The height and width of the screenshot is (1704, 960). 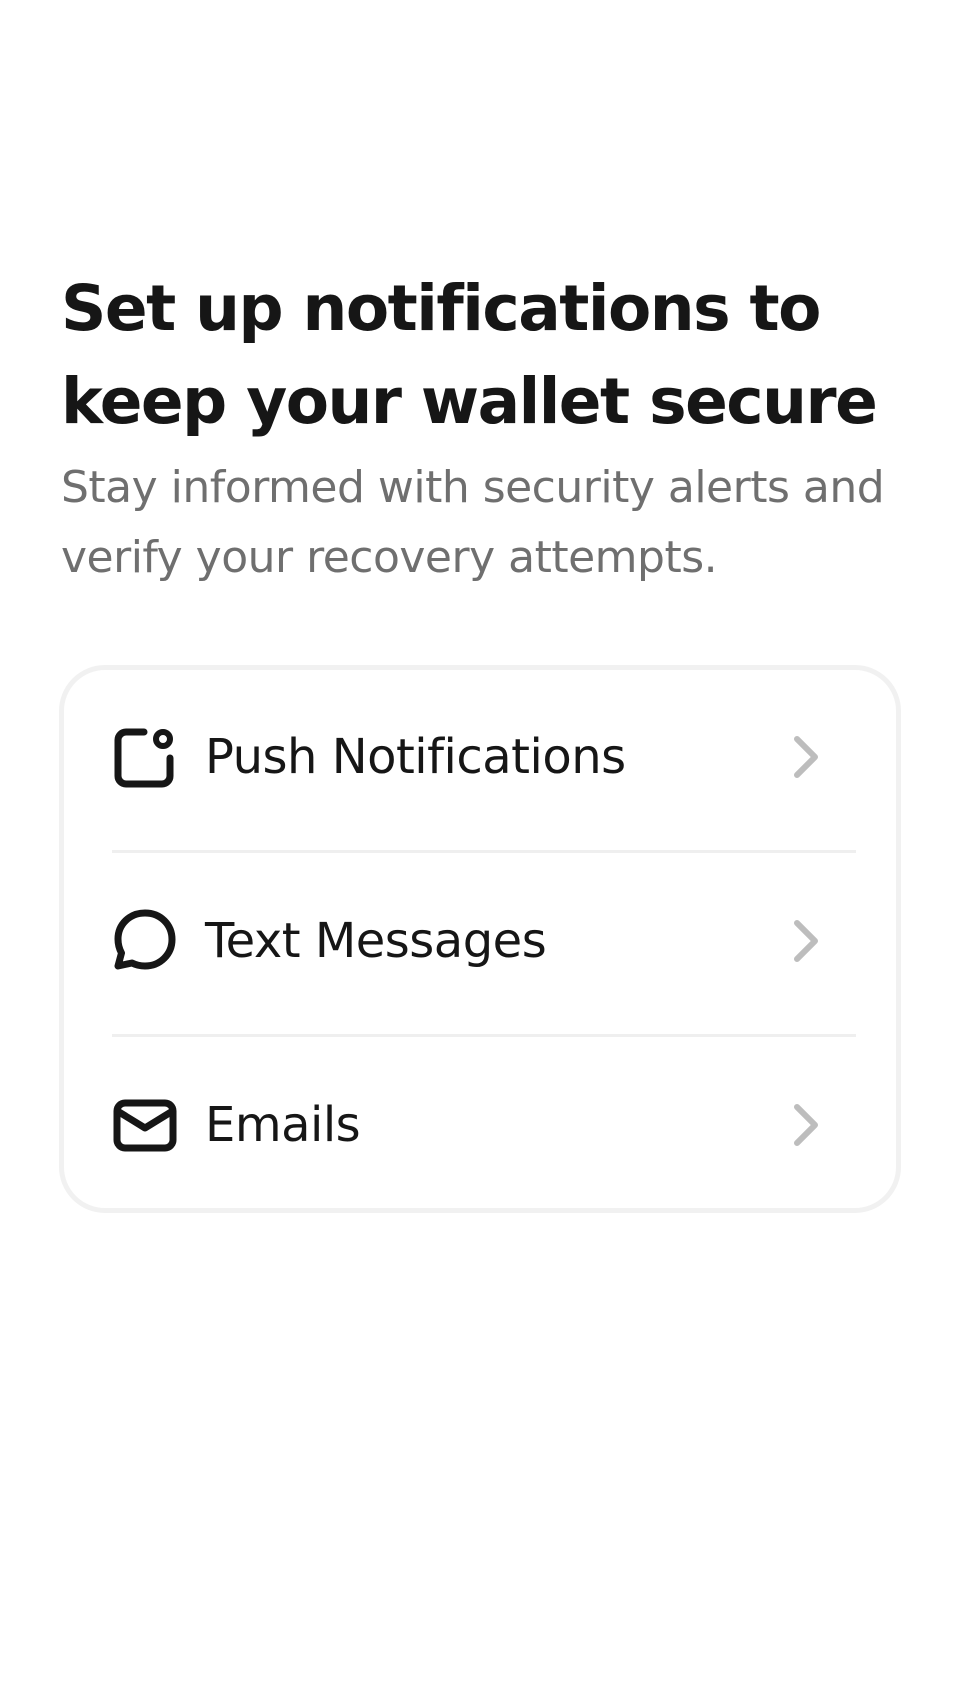 What do you see at coordinates (484, 1125) in the screenshot?
I see `emails-option: Emails` at bounding box center [484, 1125].